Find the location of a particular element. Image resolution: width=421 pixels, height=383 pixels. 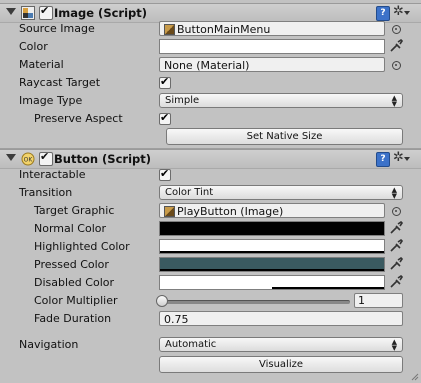

navigation-dropdown: Automatic ▲ ▼ is located at coordinates (281, 344).